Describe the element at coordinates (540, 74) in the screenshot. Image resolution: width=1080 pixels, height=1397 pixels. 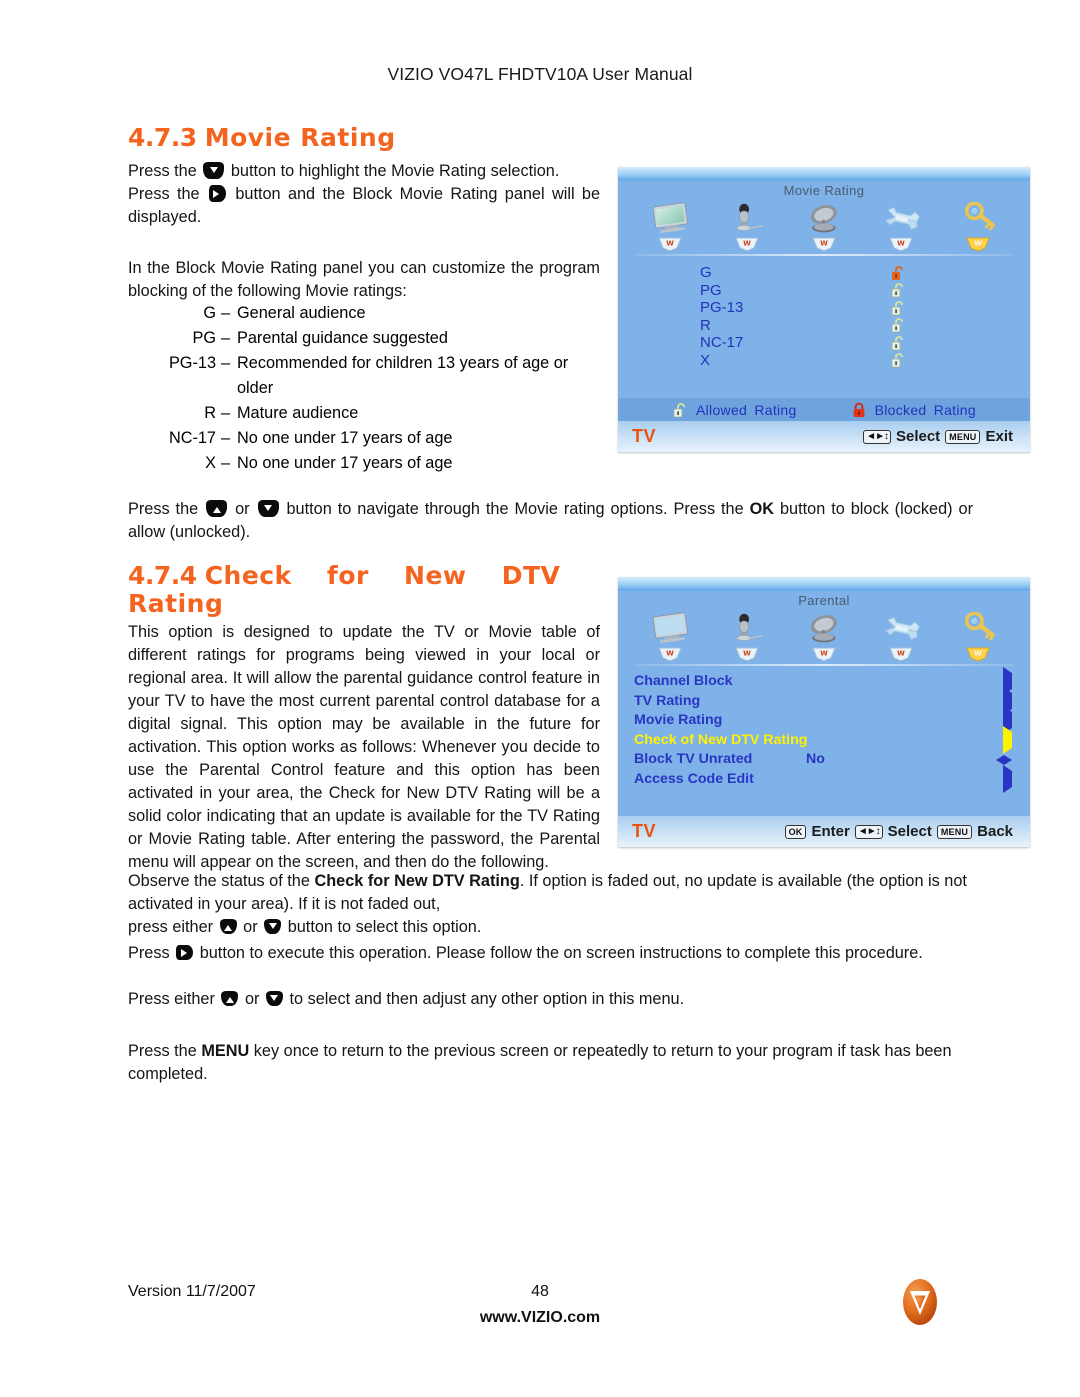
I see `document-header: VIZIO VO47L FHDTV10A User Manual` at that location.